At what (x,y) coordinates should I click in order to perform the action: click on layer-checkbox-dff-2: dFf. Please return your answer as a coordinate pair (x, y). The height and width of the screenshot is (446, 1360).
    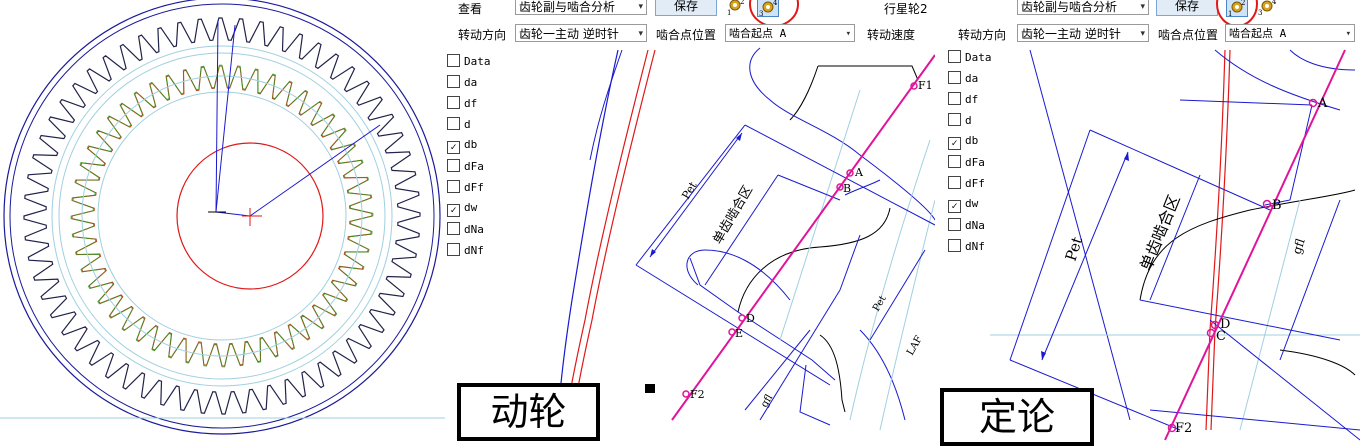
    Looking at the image, I should click on (966, 184).